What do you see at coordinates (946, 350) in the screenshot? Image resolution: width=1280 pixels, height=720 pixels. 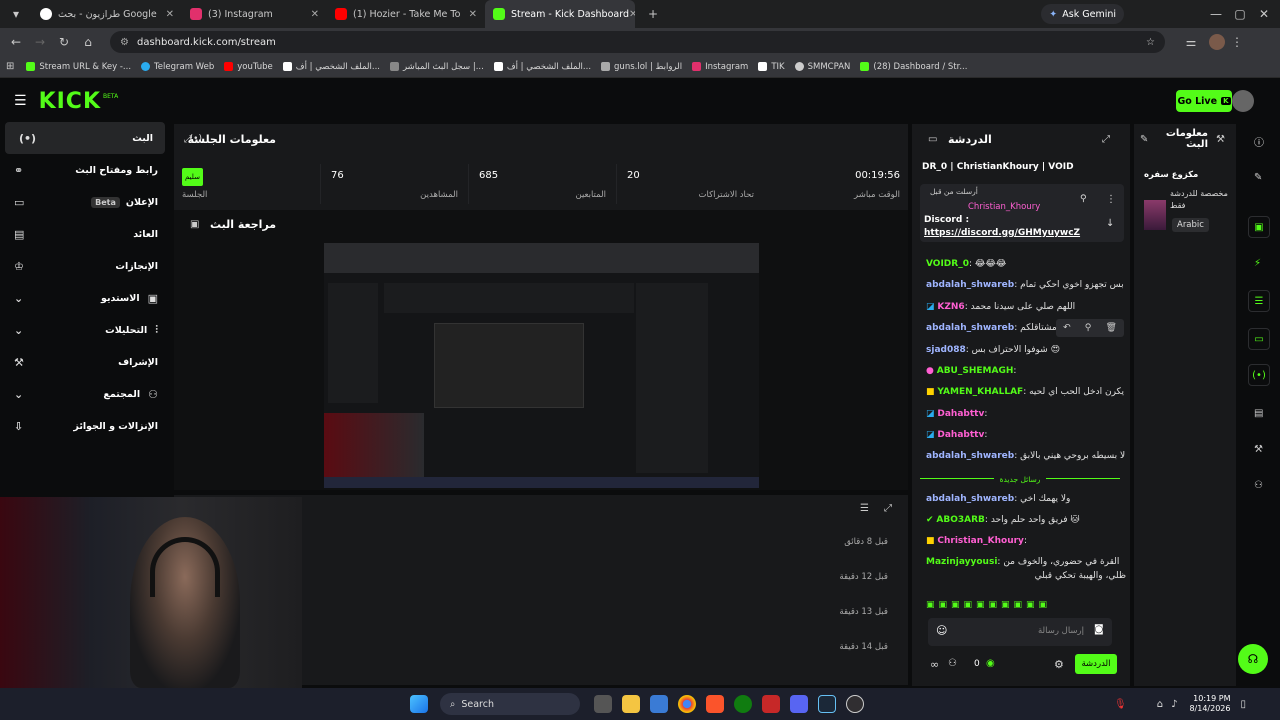 I see `chat-username: sjad088` at bounding box center [946, 350].